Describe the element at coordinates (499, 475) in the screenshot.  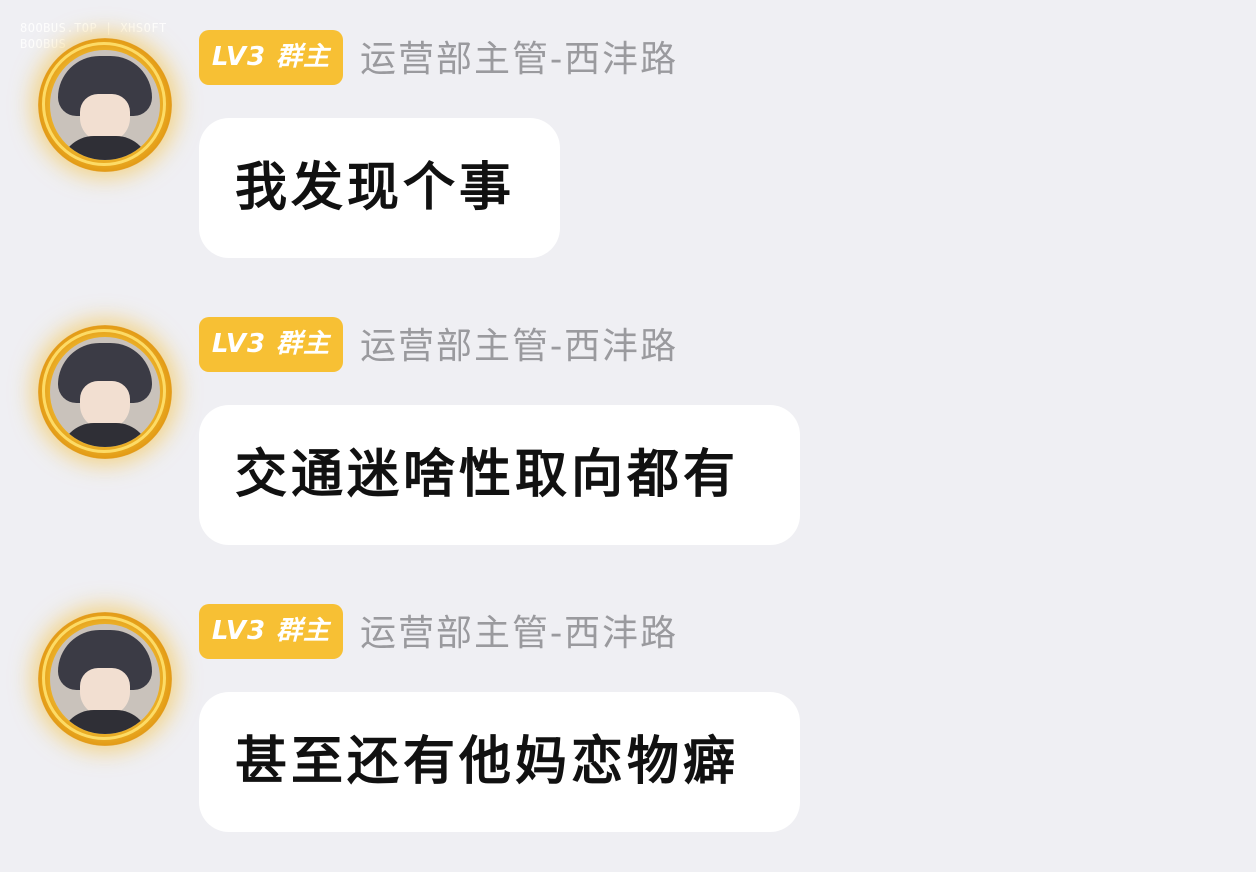
I see `message-bubble: 交通迷啥性取向都有` at that location.